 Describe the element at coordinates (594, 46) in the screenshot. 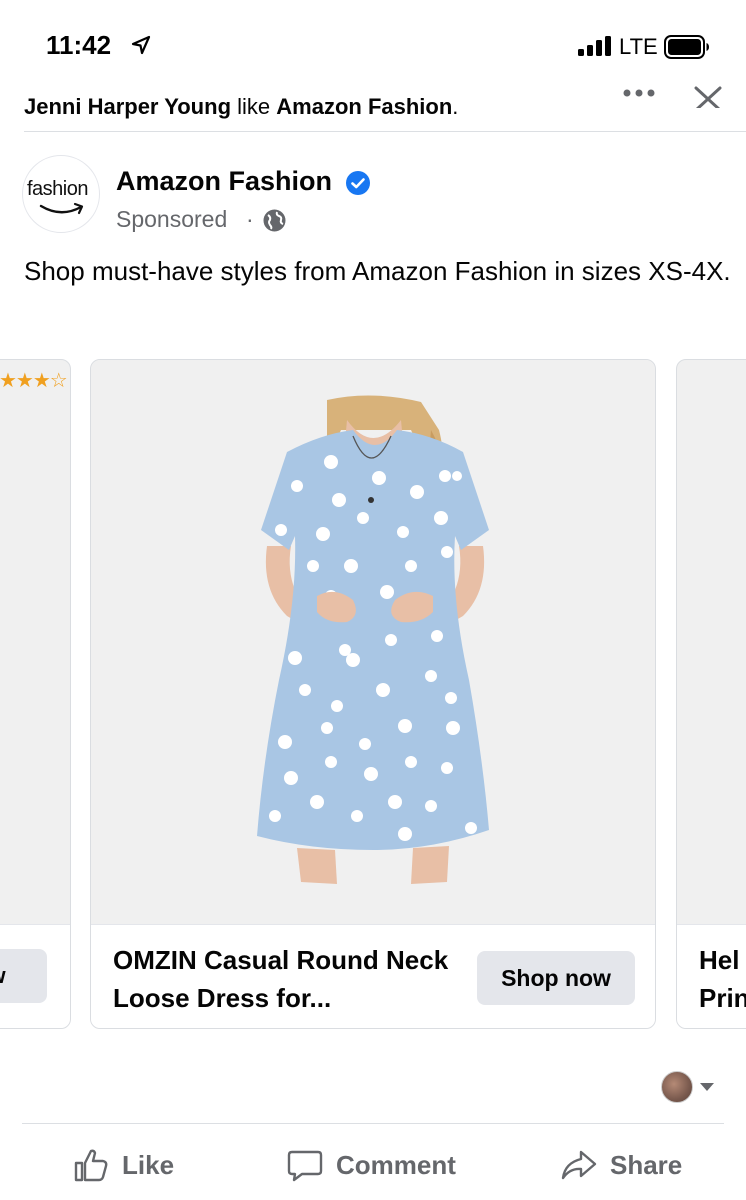

I see `signal-bars-icon` at that location.